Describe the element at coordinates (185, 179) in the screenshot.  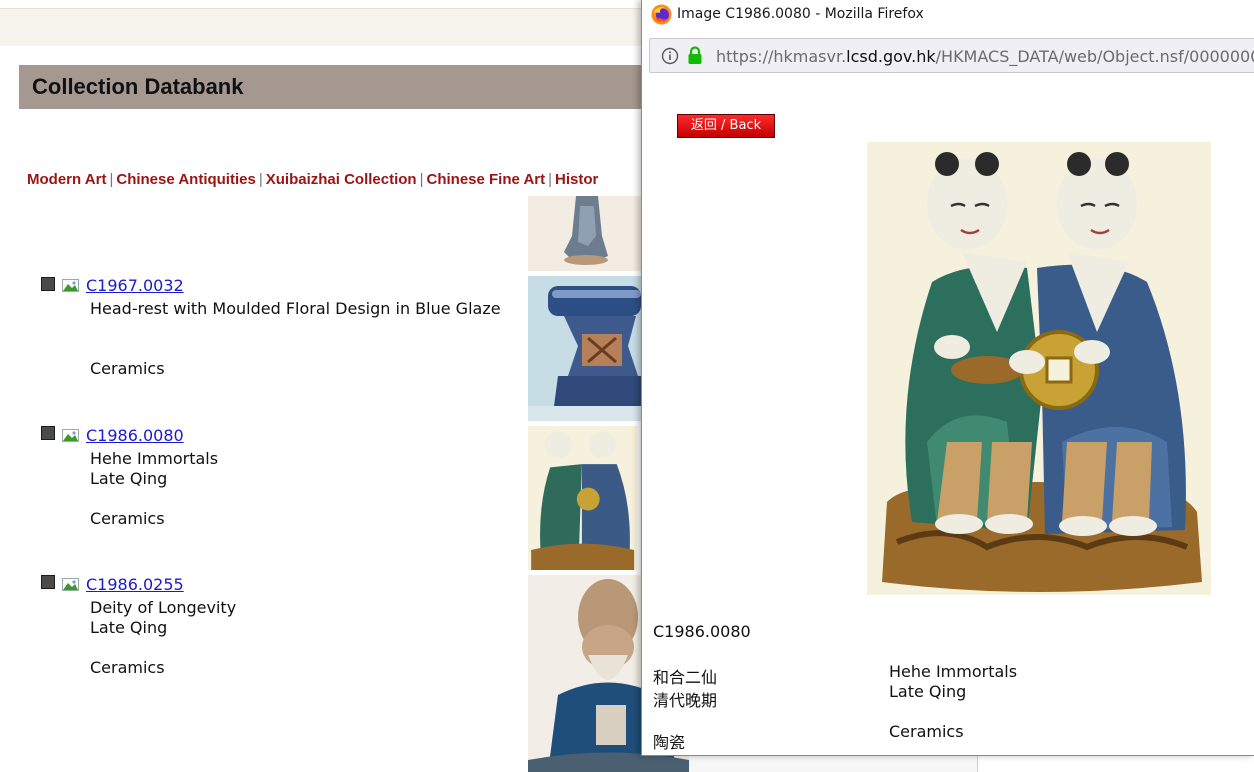
I see `nav-chinese-antiquities: Chinese Antiquities` at that location.